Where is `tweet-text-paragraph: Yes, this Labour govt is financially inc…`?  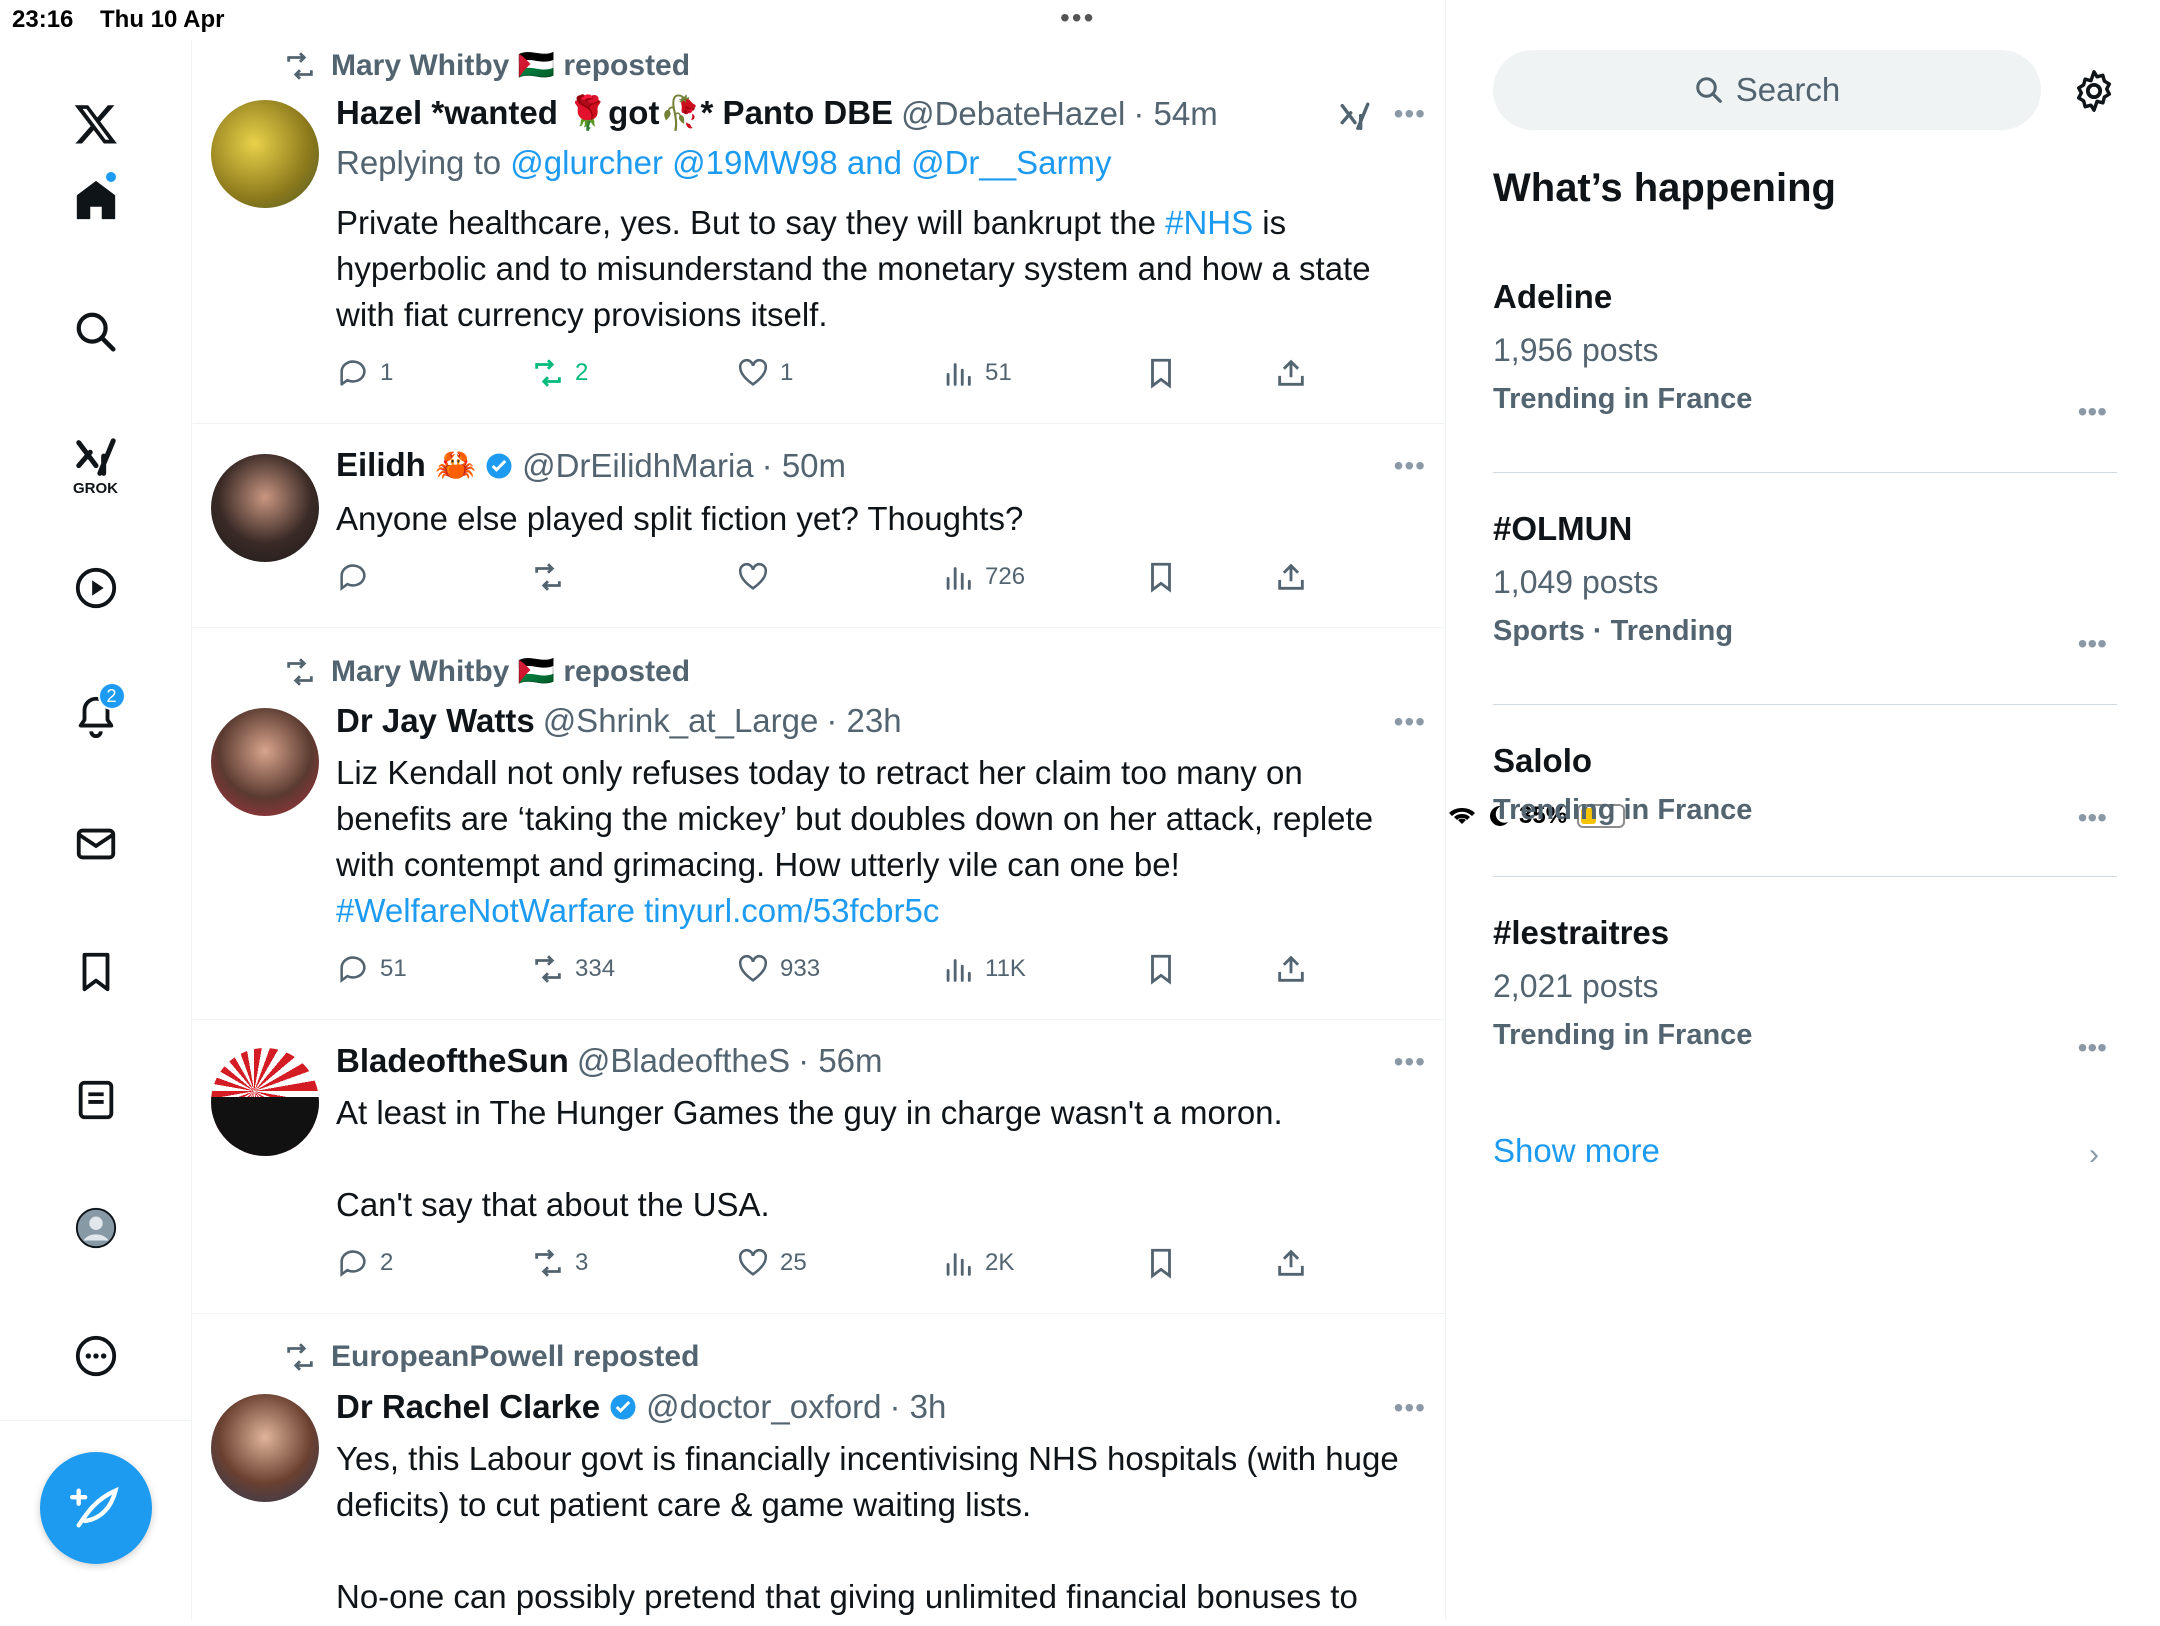
tweet-text-paragraph: Yes, this Labour govt is financially inc… is located at coordinates (867, 1481).